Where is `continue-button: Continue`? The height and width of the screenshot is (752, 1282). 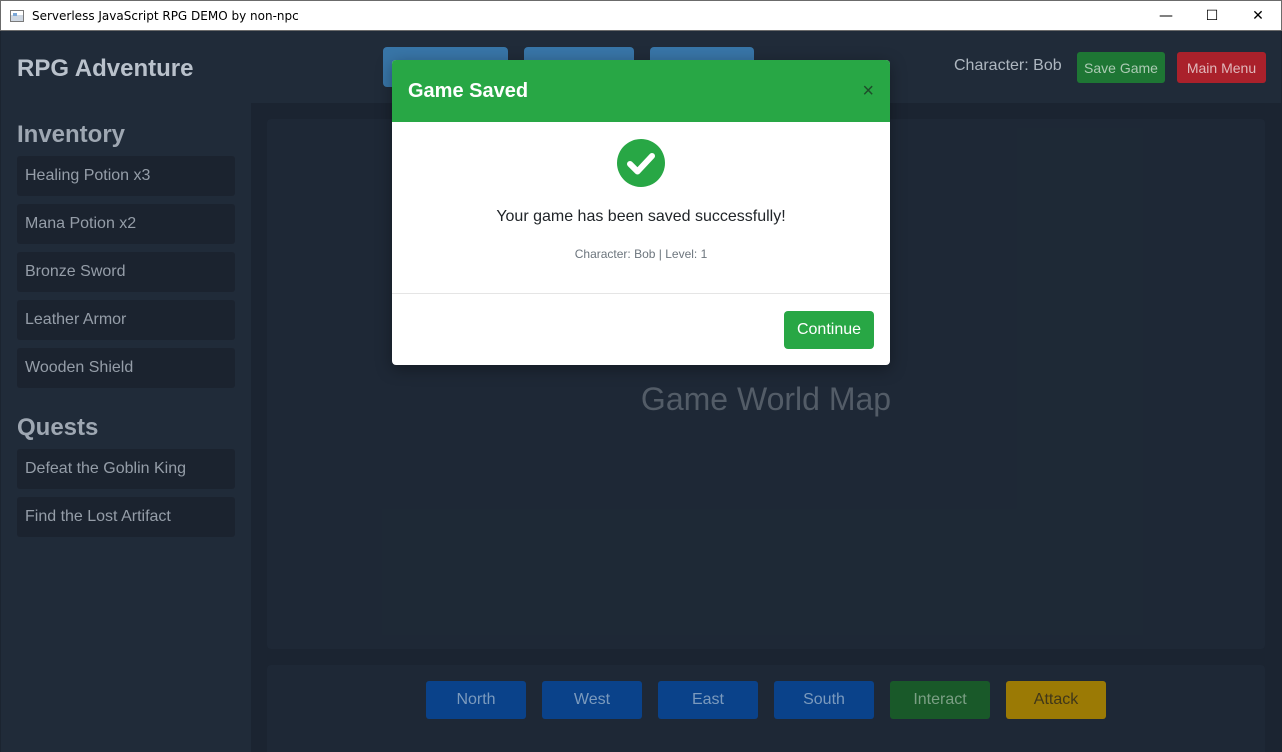
continue-button: Continue is located at coordinates (829, 330).